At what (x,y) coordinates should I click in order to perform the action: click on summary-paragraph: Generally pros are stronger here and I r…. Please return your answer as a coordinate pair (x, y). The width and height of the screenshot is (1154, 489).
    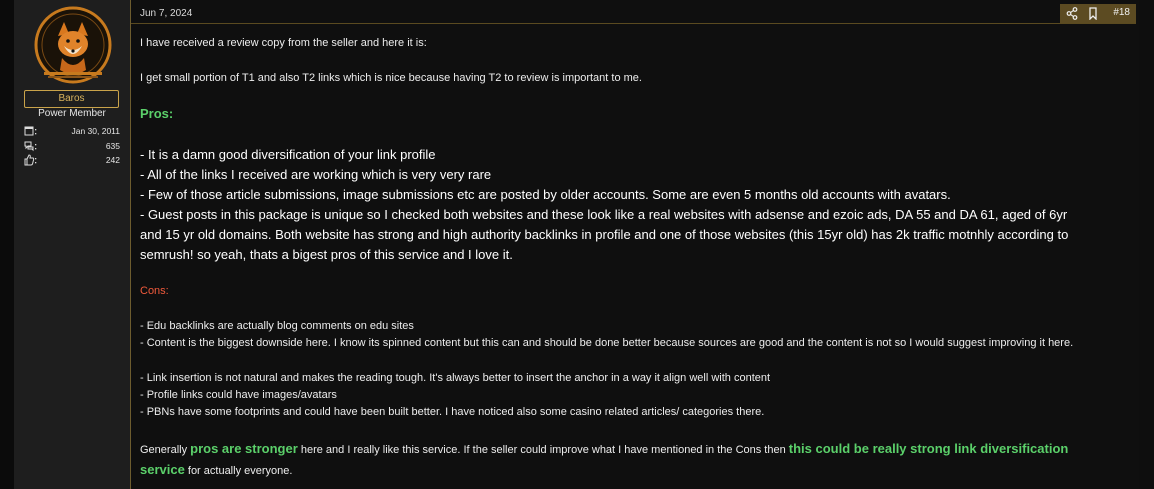
    Looking at the image, I should click on (620, 460).